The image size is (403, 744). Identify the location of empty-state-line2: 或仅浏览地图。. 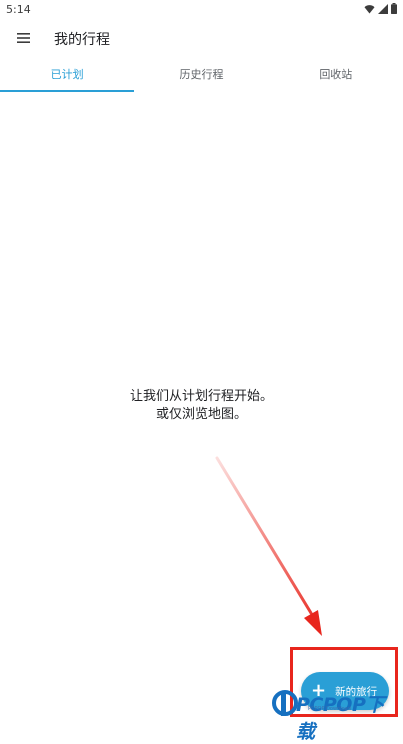
(201, 414).